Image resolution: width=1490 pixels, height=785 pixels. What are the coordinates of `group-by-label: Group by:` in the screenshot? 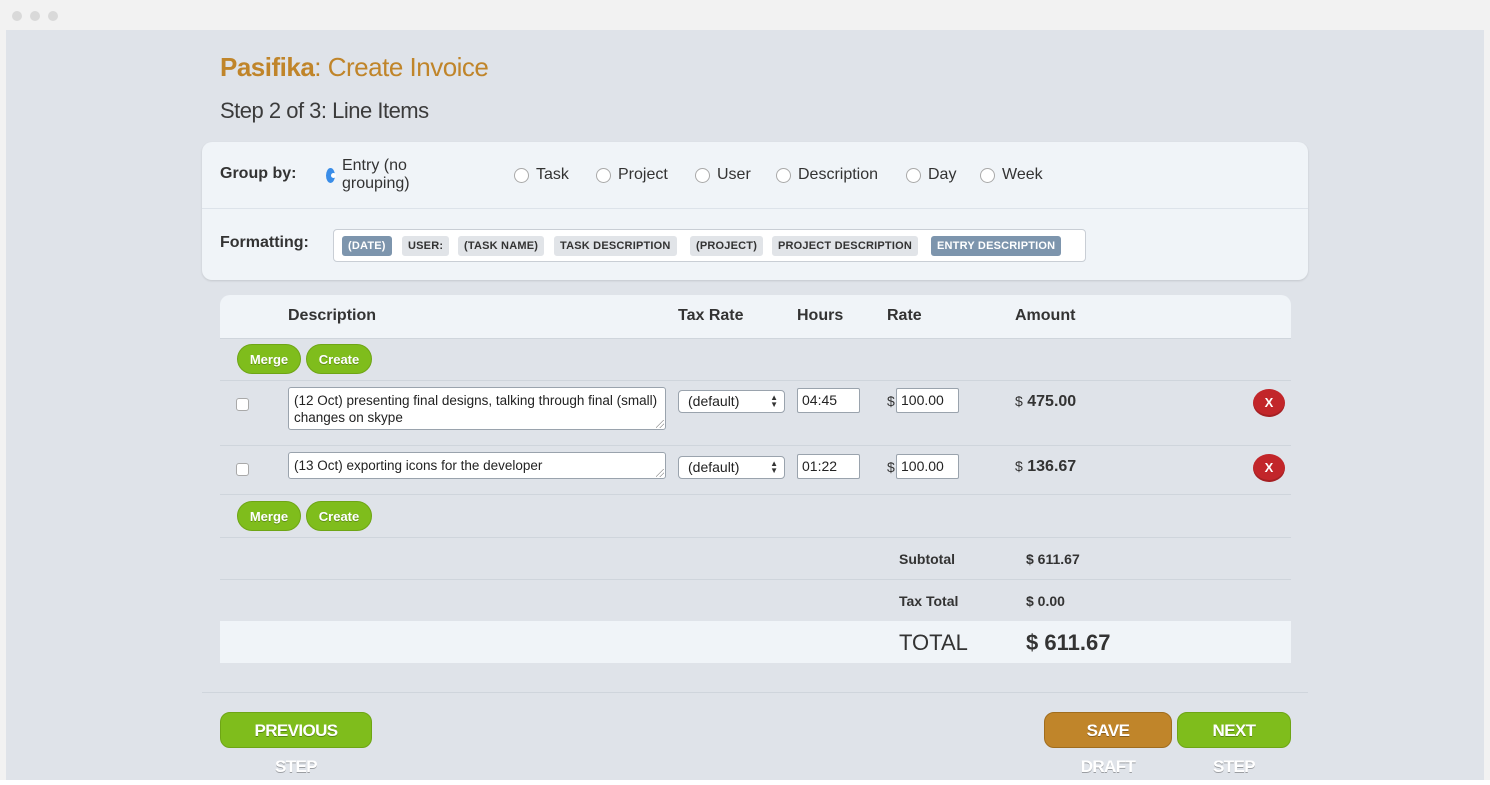 It's located at (258, 173).